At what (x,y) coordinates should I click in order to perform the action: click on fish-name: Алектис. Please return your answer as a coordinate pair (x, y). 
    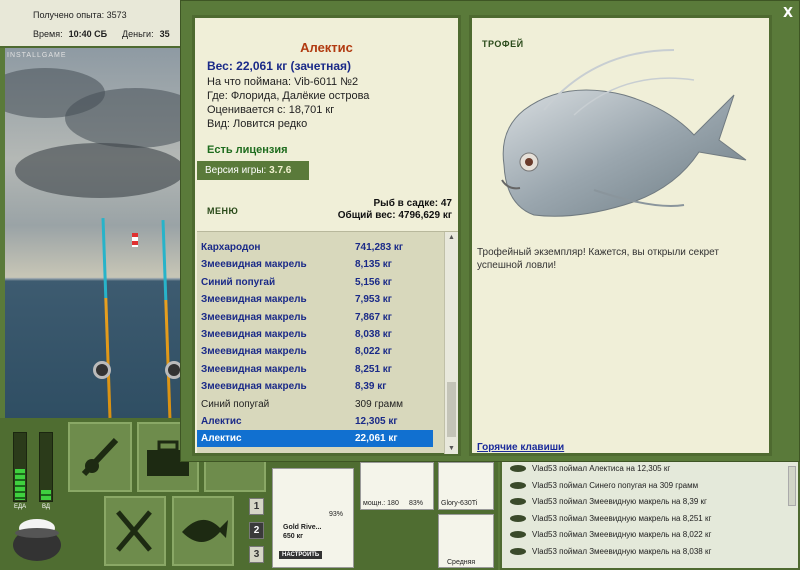
    Looking at the image, I should click on (326, 47).